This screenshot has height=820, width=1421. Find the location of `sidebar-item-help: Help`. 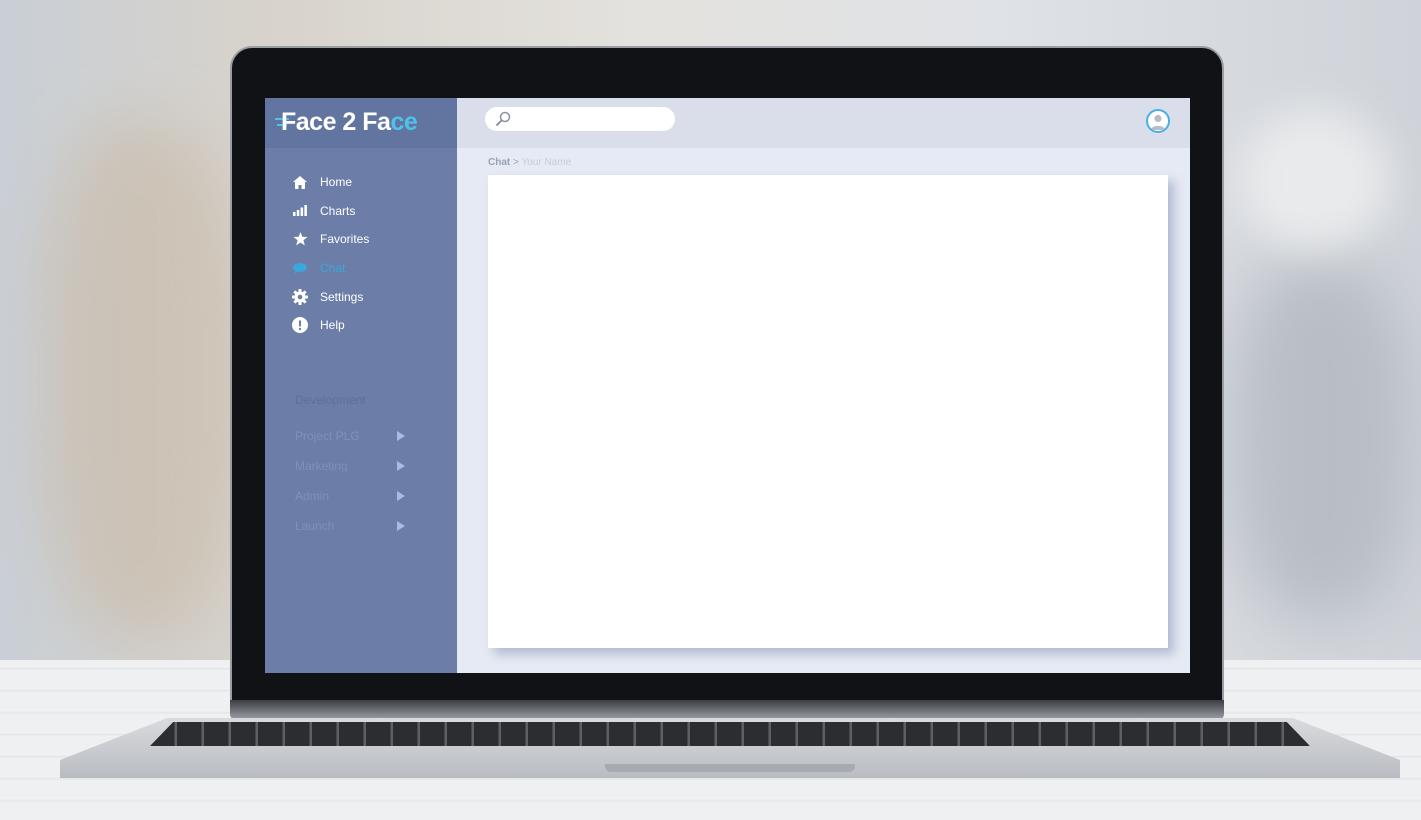

sidebar-item-help: Help is located at coordinates (330, 325).